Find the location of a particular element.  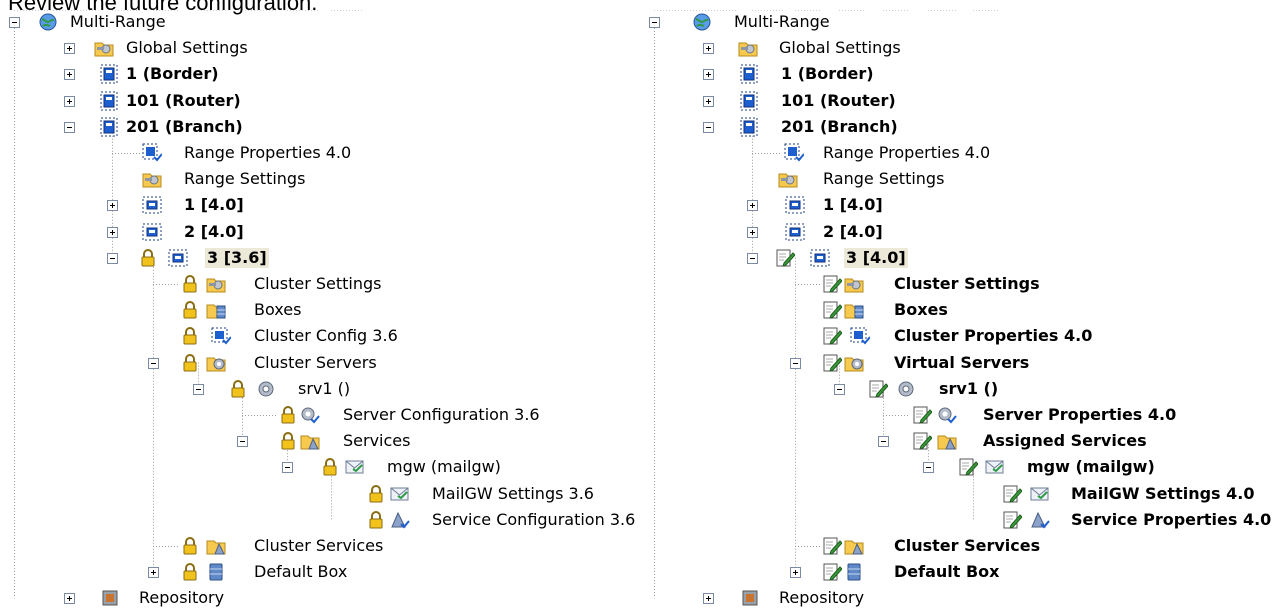

tree-node-label: Global Settings is located at coordinates (840, 48).